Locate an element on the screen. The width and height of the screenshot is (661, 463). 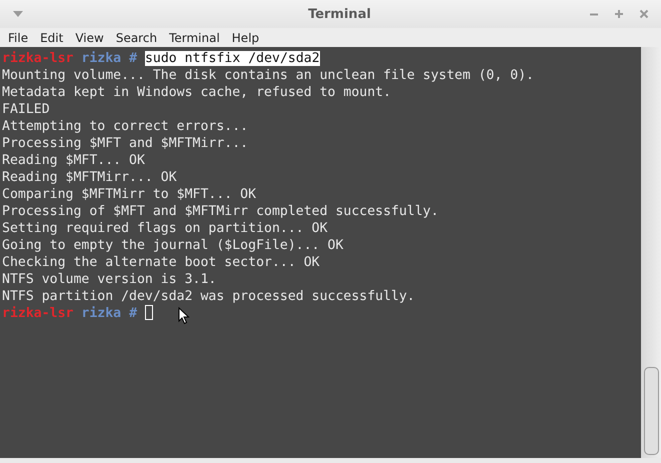
close-icon is located at coordinates (644, 14).